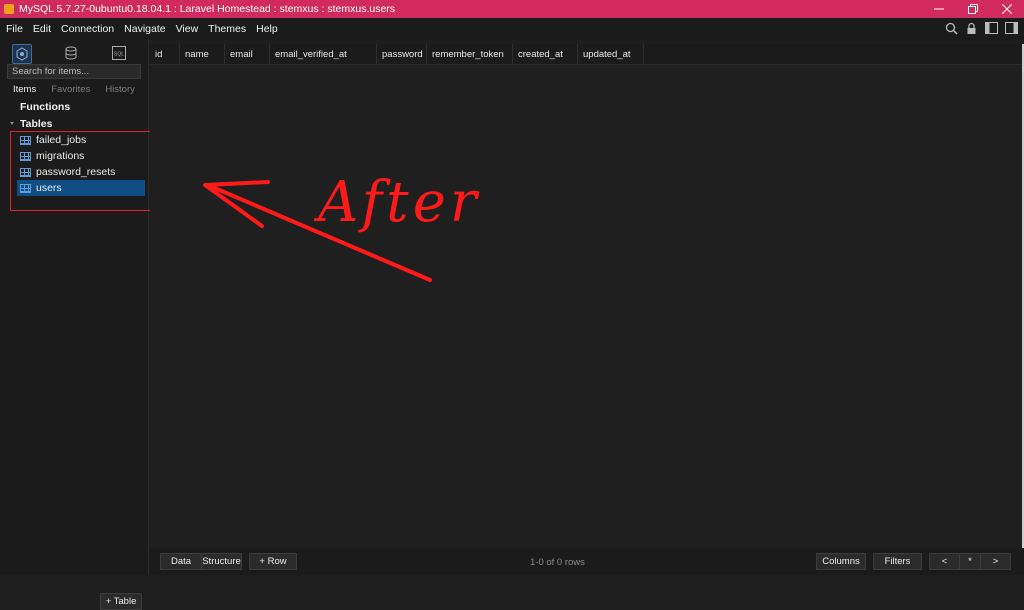  I want to click on database-icon, so click(71, 53).